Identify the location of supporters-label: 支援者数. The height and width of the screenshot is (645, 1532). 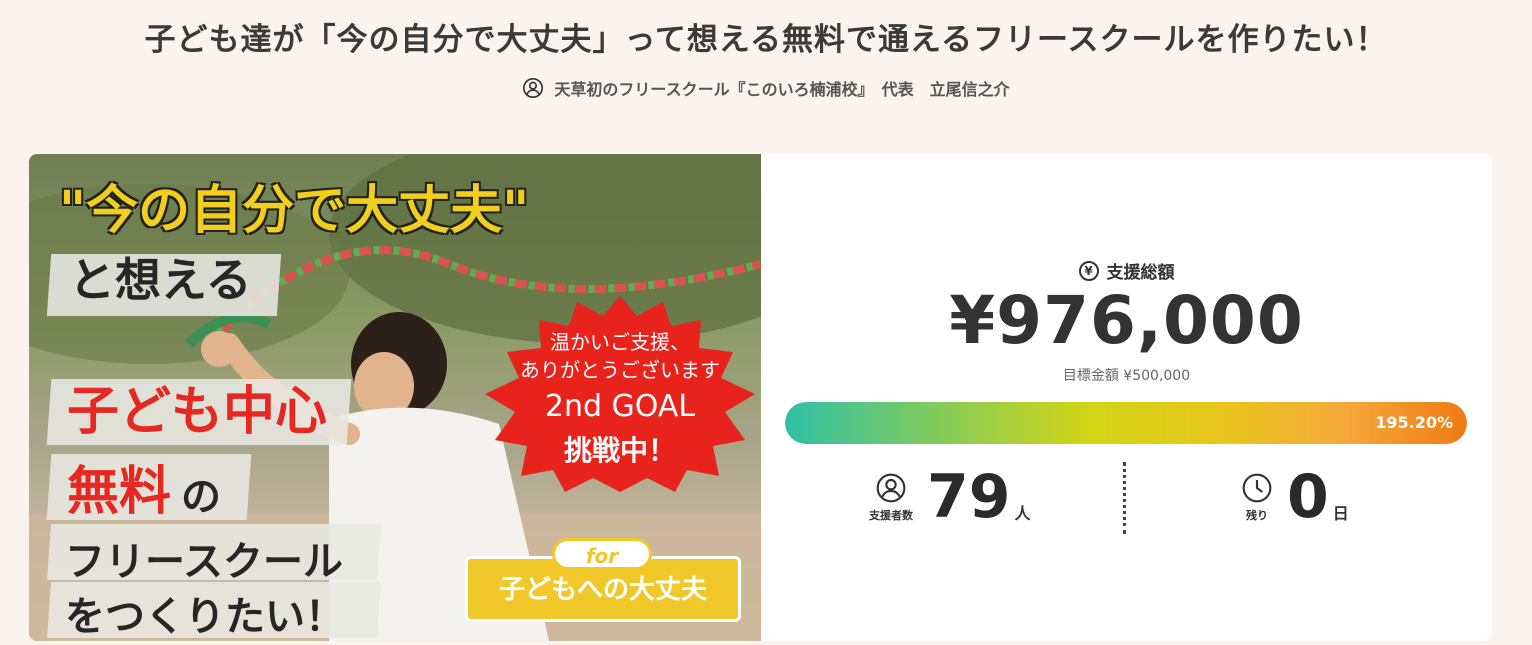
(891, 515).